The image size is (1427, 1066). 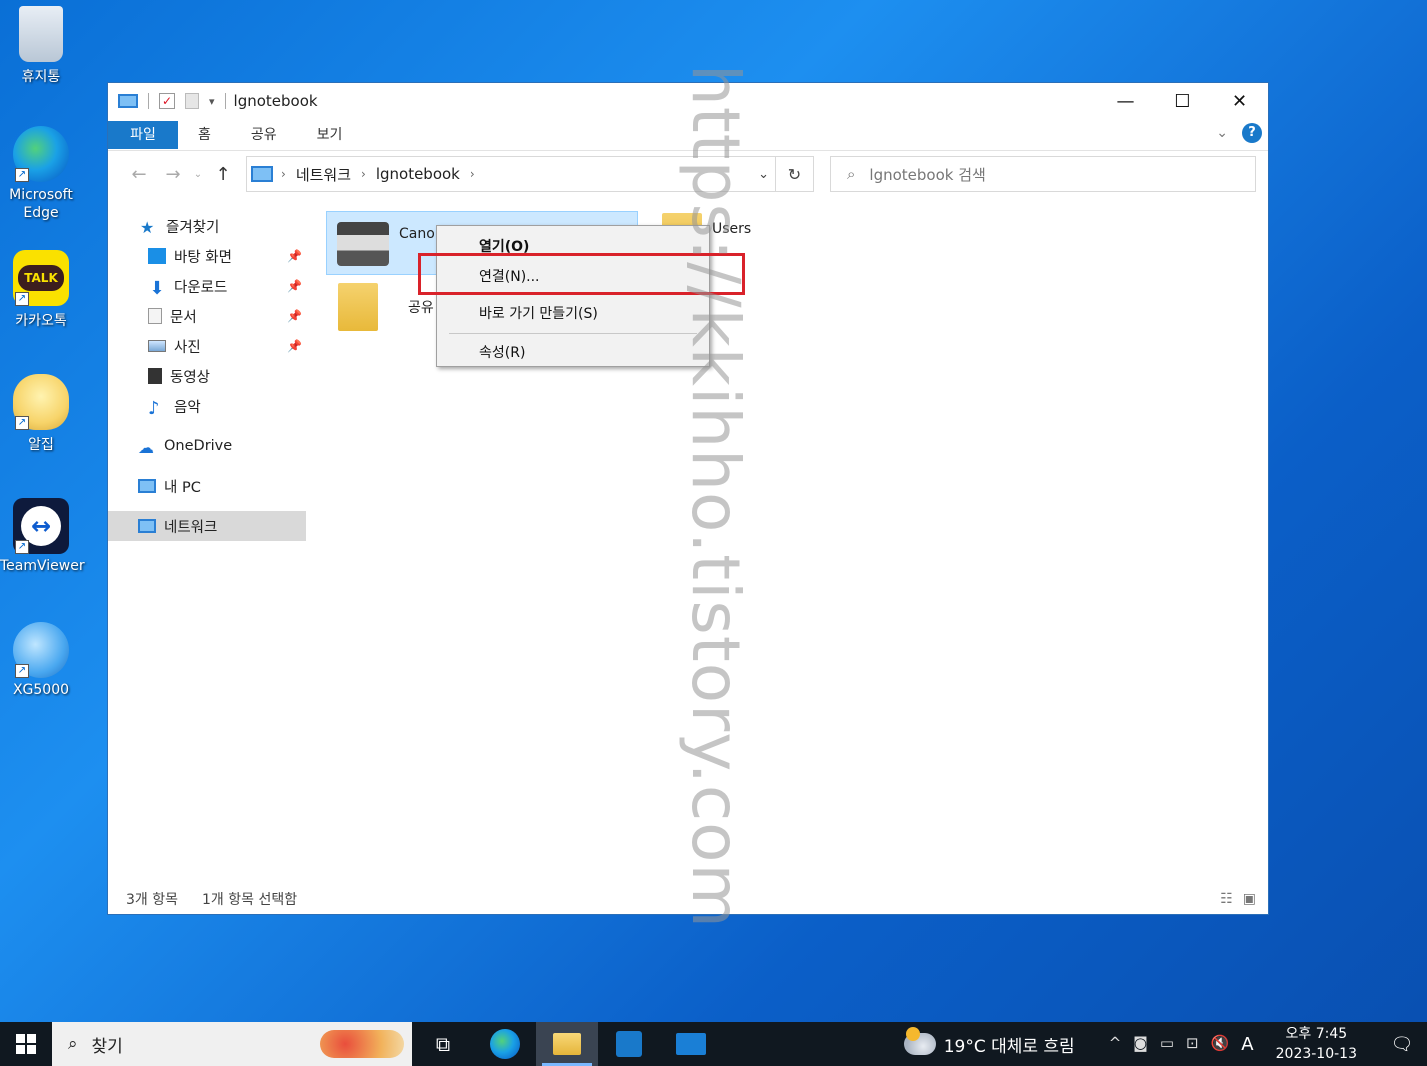 I want to click on videos-icon, so click(x=155, y=376).